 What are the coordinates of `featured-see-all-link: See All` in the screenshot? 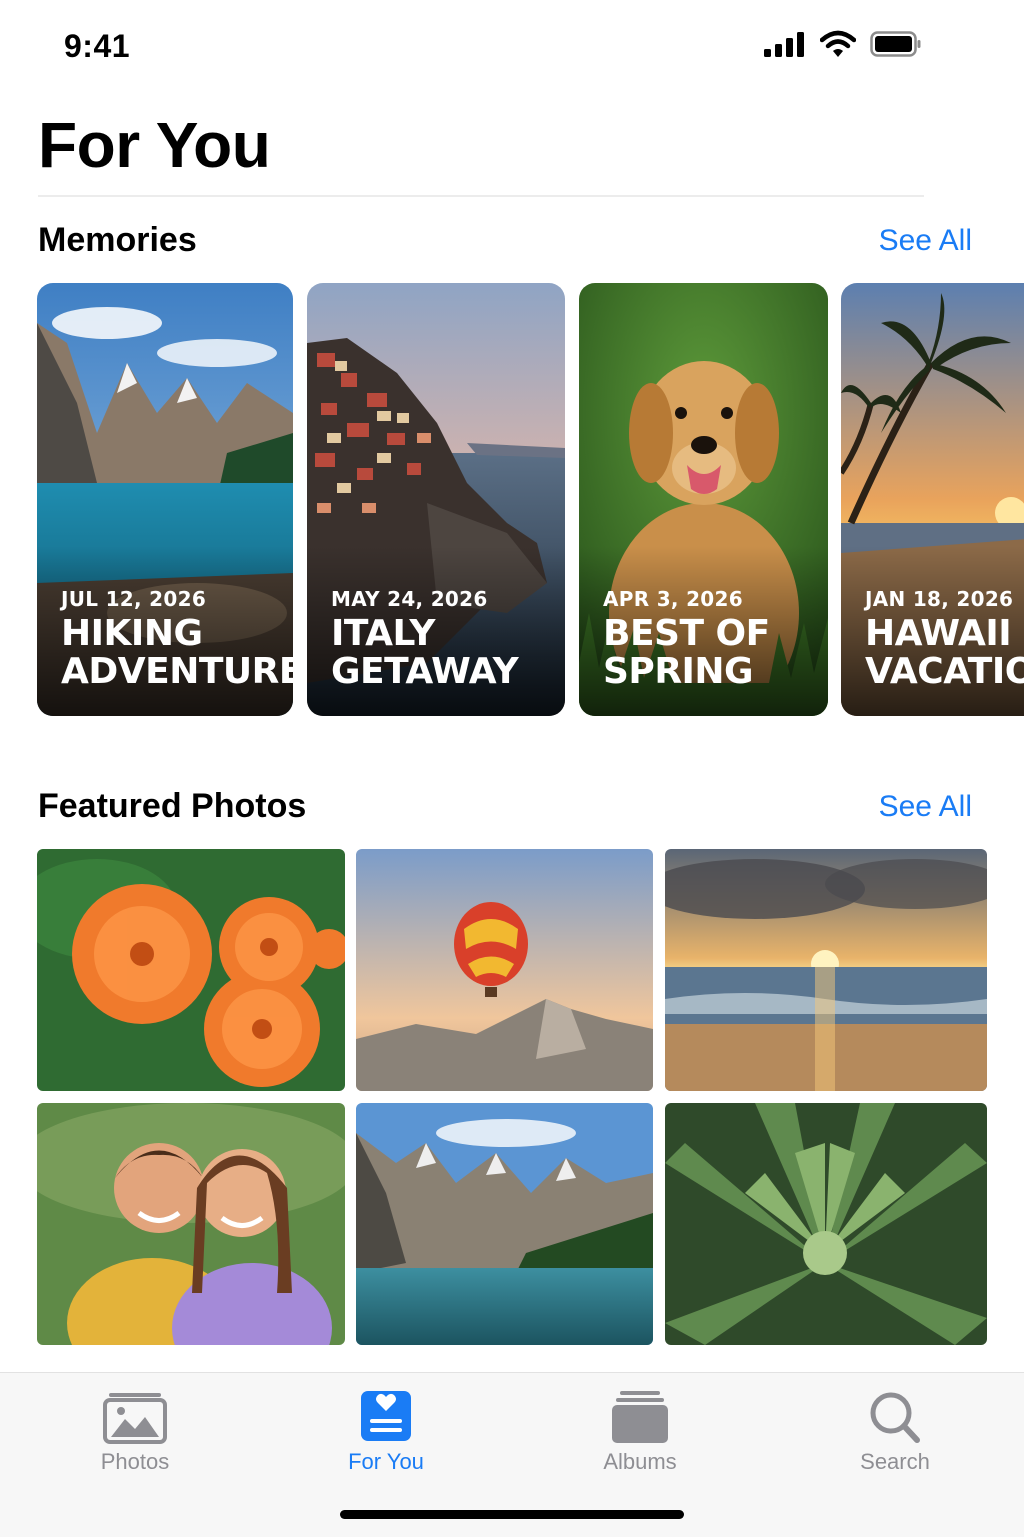 It's located at (925, 807).